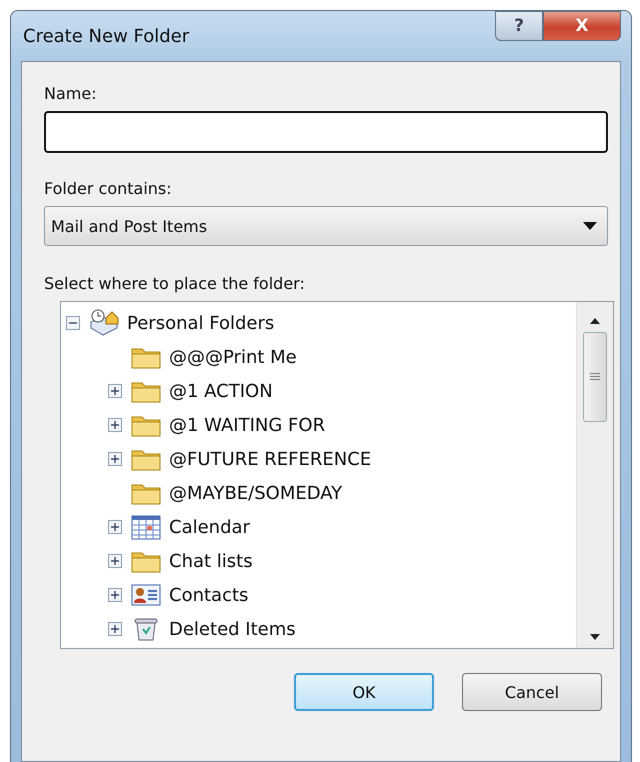  What do you see at coordinates (590, 226) in the screenshot?
I see `caret-icon` at bounding box center [590, 226].